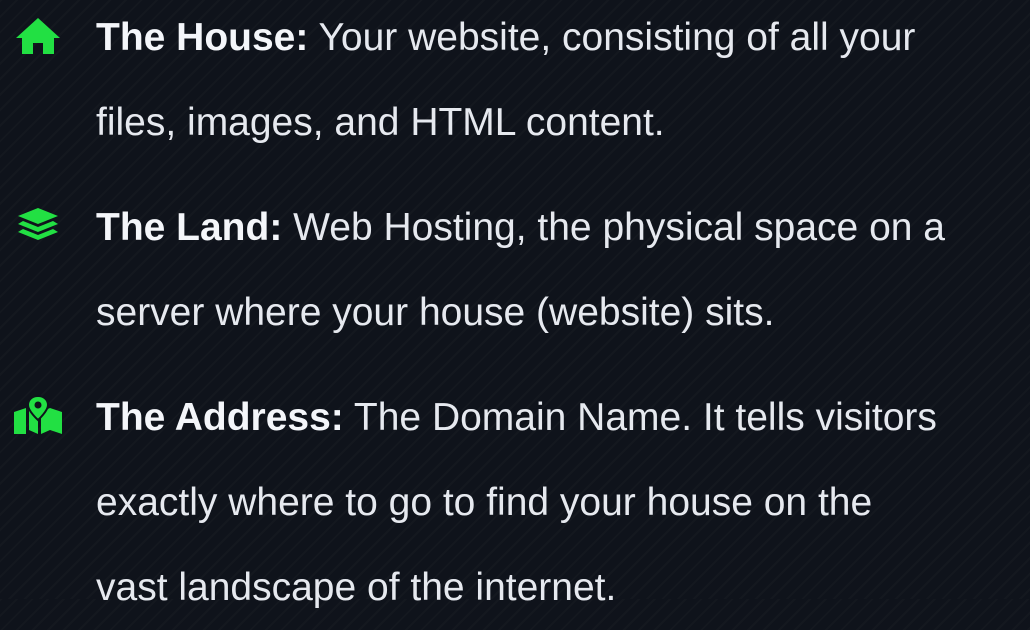 Image resolution: width=1030 pixels, height=630 pixels. What do you see at coordinates (38, 414) in the screenshot?
I see `map-location-icon` at bounding box center [38, 414].